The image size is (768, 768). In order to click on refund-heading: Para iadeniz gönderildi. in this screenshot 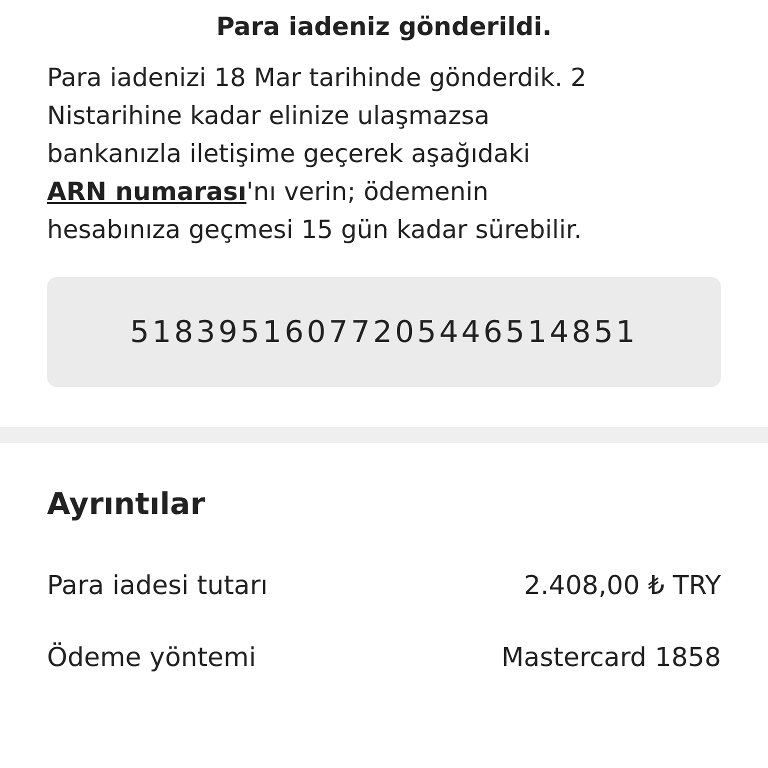, I will do `click(384, 26)`.